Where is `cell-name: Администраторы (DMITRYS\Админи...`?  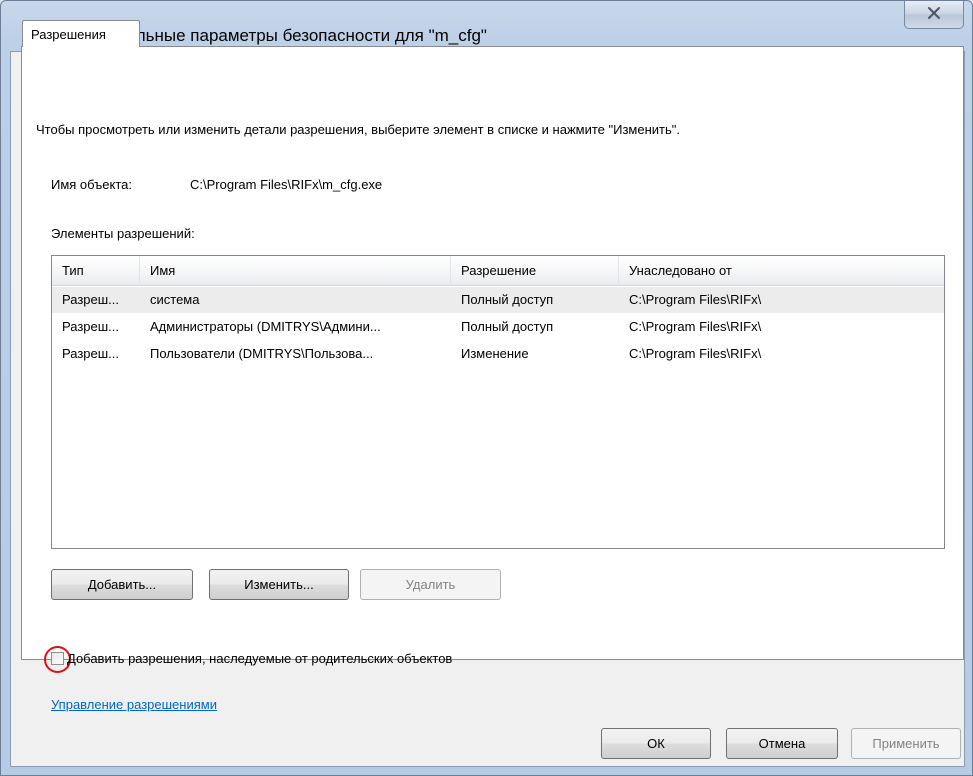 cell-name: Администраторы (DMITRYS\Админи... is located at coordinates (265, 326).